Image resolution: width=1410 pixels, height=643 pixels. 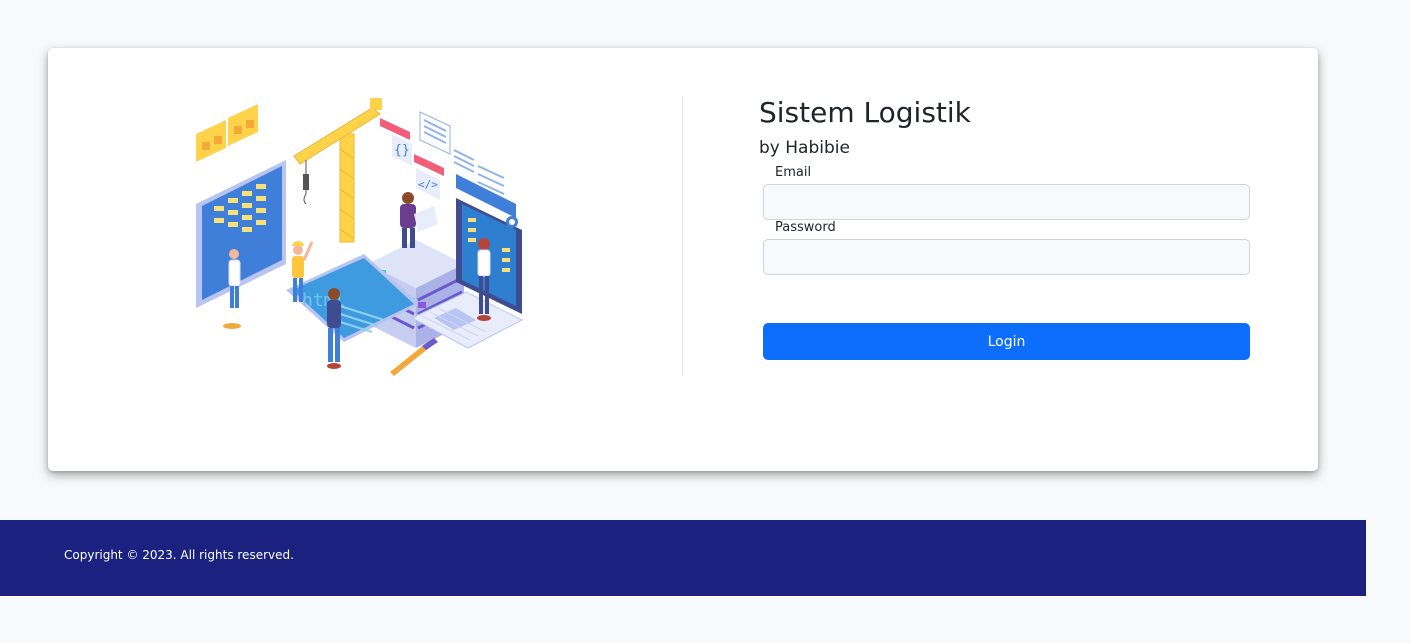 I want to click on person-on-server-illustration, so click(x=419, y=220).